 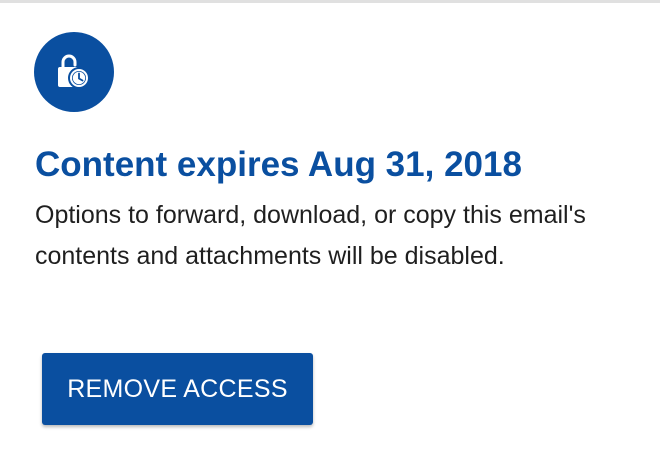 I want to click on expiry-title: Content expires Aug 31, 2018, so click(x=278, y=164).